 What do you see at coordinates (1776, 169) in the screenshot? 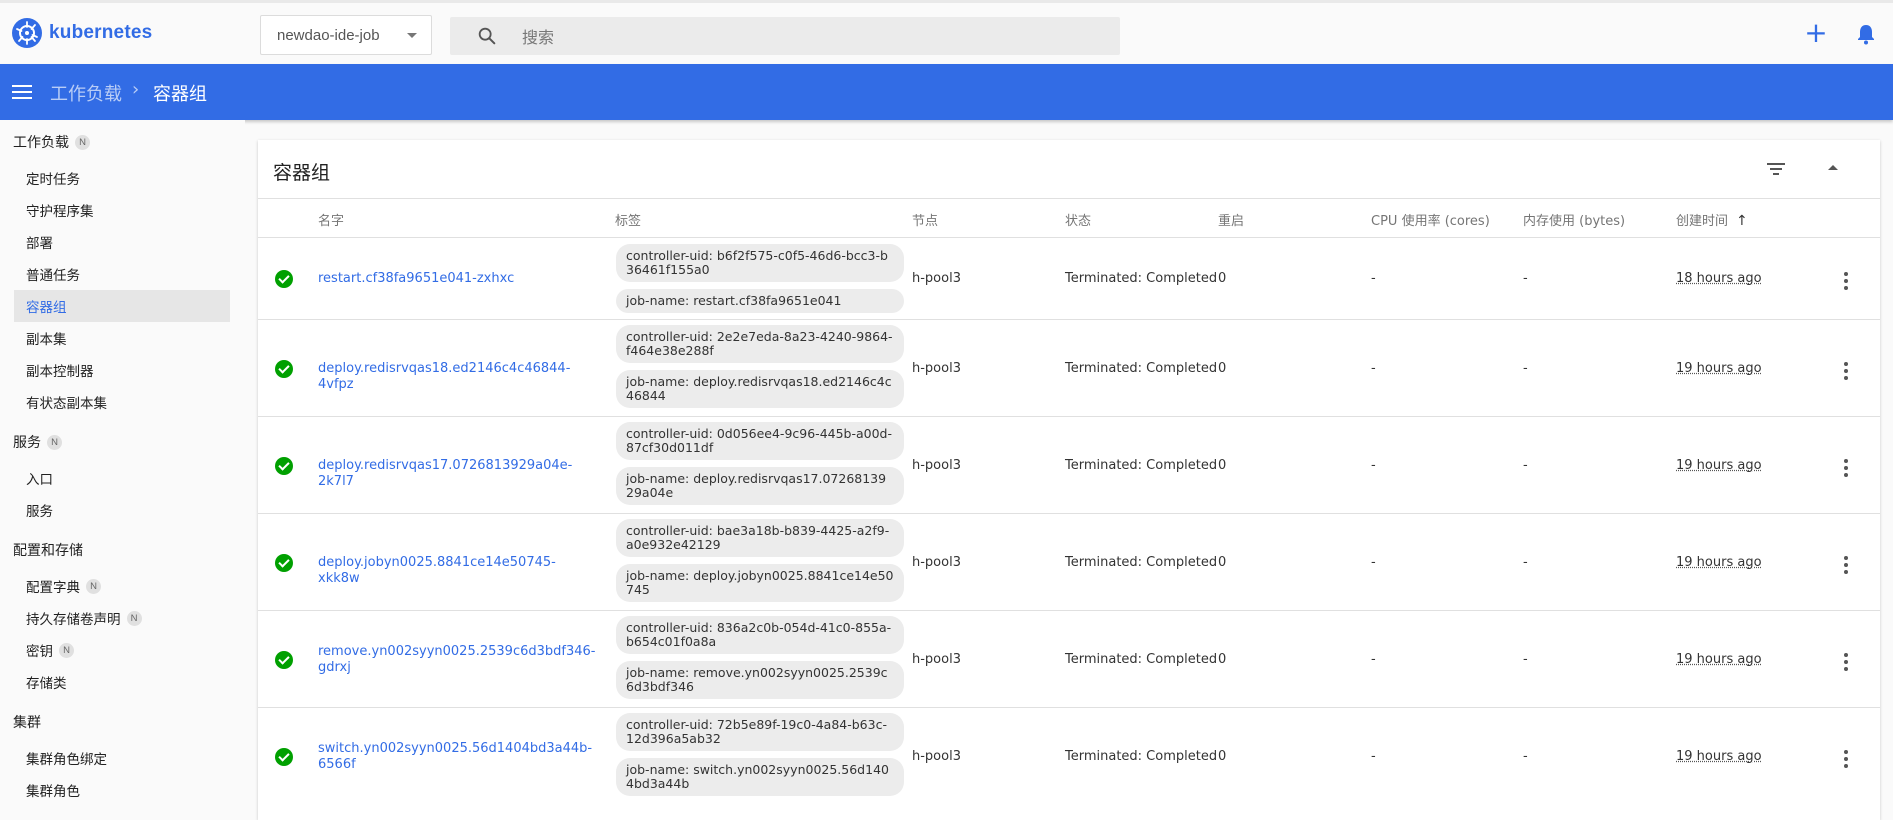
I see `filter-icon` at bounding box center [1776, 169].